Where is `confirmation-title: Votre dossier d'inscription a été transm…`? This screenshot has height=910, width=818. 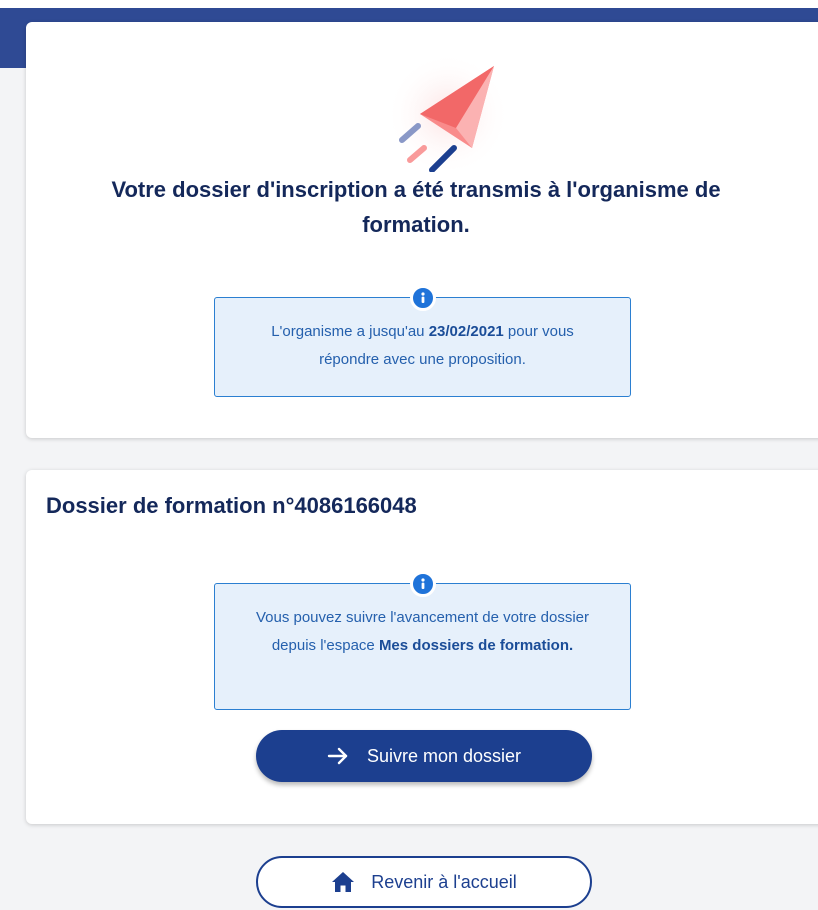 confirmation-title: Votre dossier d'inscription a été transm… is located at coordinates (416, 207).